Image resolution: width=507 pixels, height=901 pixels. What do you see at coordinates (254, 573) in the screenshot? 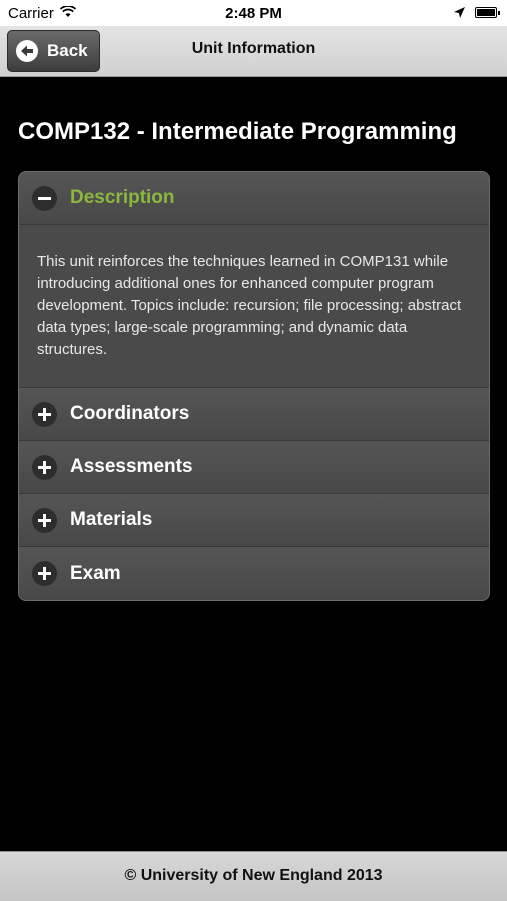
I see `section-header-exam: Exam` at bounding box center [254, 573].